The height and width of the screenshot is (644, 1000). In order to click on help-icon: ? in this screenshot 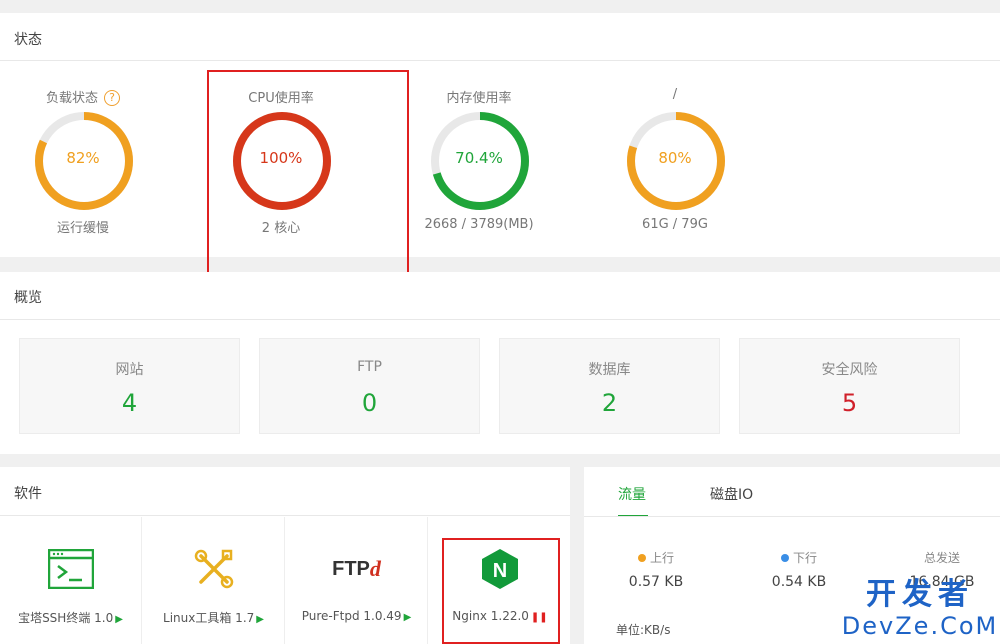, I will do `click(112, 98)`.